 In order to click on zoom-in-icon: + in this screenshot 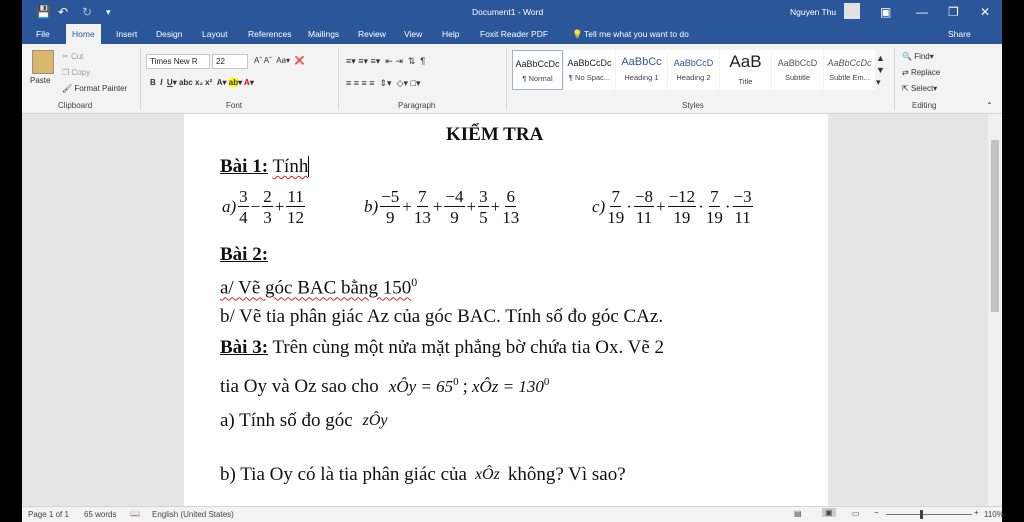, I will do `click(976, 512)`.